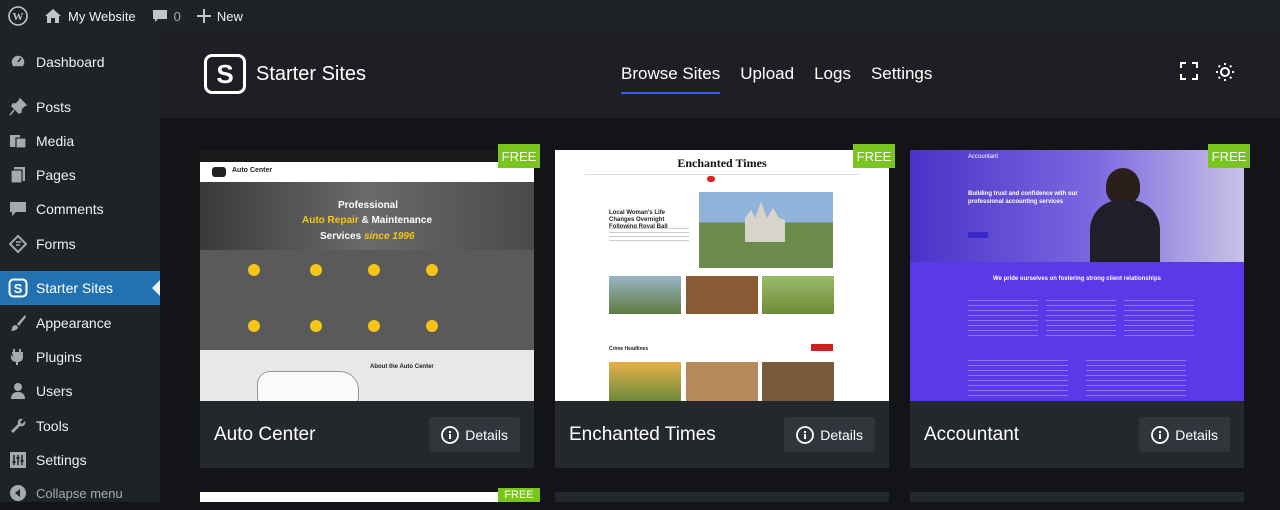  Describe the element at coordinates (59, 357) in the screenshot. I see `sidebar-item-label: Plugins` at that location.